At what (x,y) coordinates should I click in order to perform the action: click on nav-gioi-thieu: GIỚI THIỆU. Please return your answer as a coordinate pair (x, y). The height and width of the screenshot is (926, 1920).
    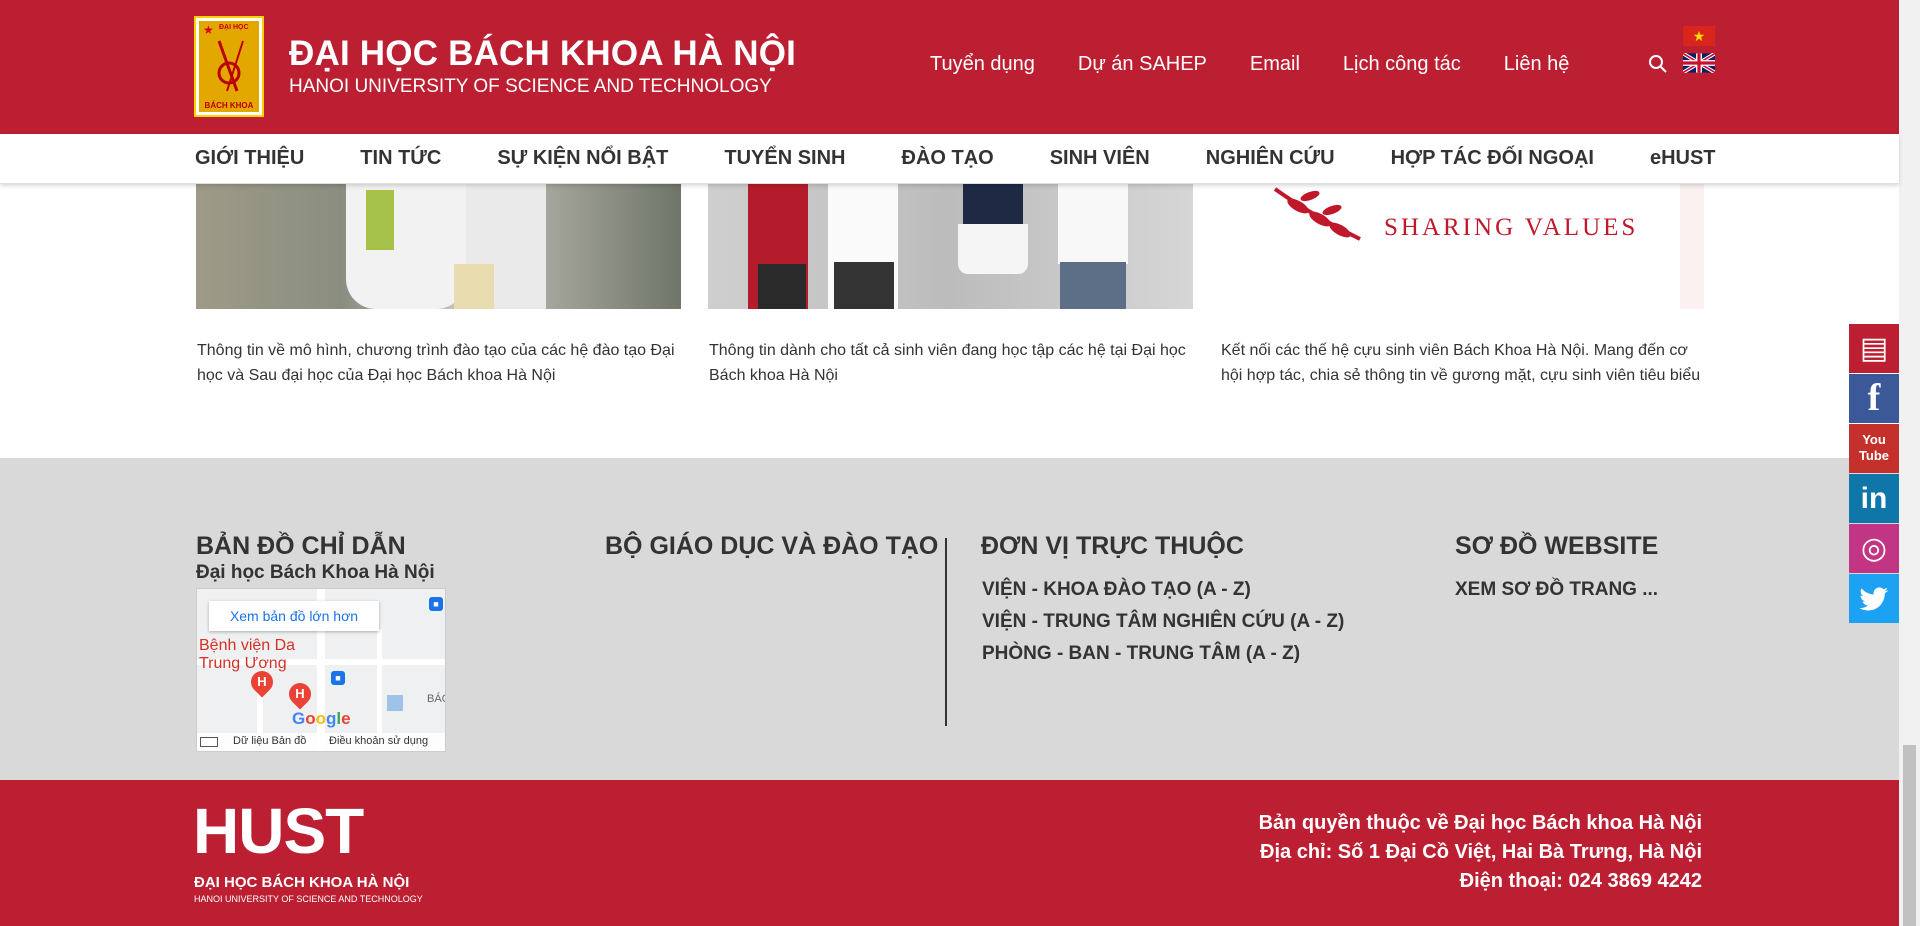
    Looking at the image, I should click on (249, 158).